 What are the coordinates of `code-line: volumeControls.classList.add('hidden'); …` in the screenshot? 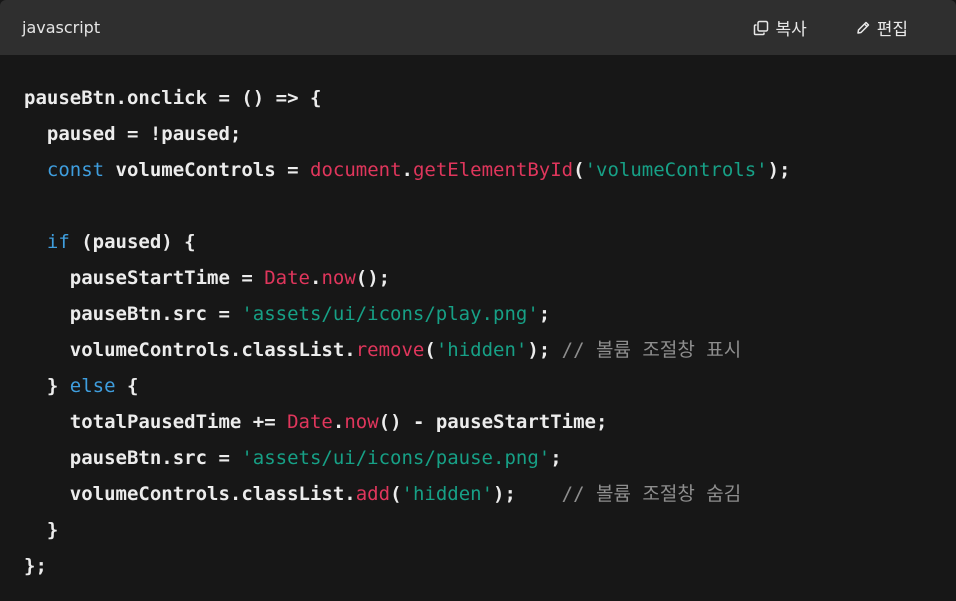 It's located at (490, 494).